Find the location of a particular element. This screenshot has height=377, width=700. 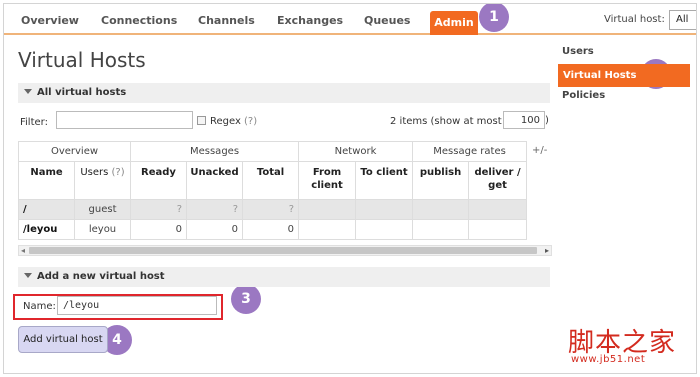

column-header-deliver-get: deliver / get is located at coordinates (498, 180).